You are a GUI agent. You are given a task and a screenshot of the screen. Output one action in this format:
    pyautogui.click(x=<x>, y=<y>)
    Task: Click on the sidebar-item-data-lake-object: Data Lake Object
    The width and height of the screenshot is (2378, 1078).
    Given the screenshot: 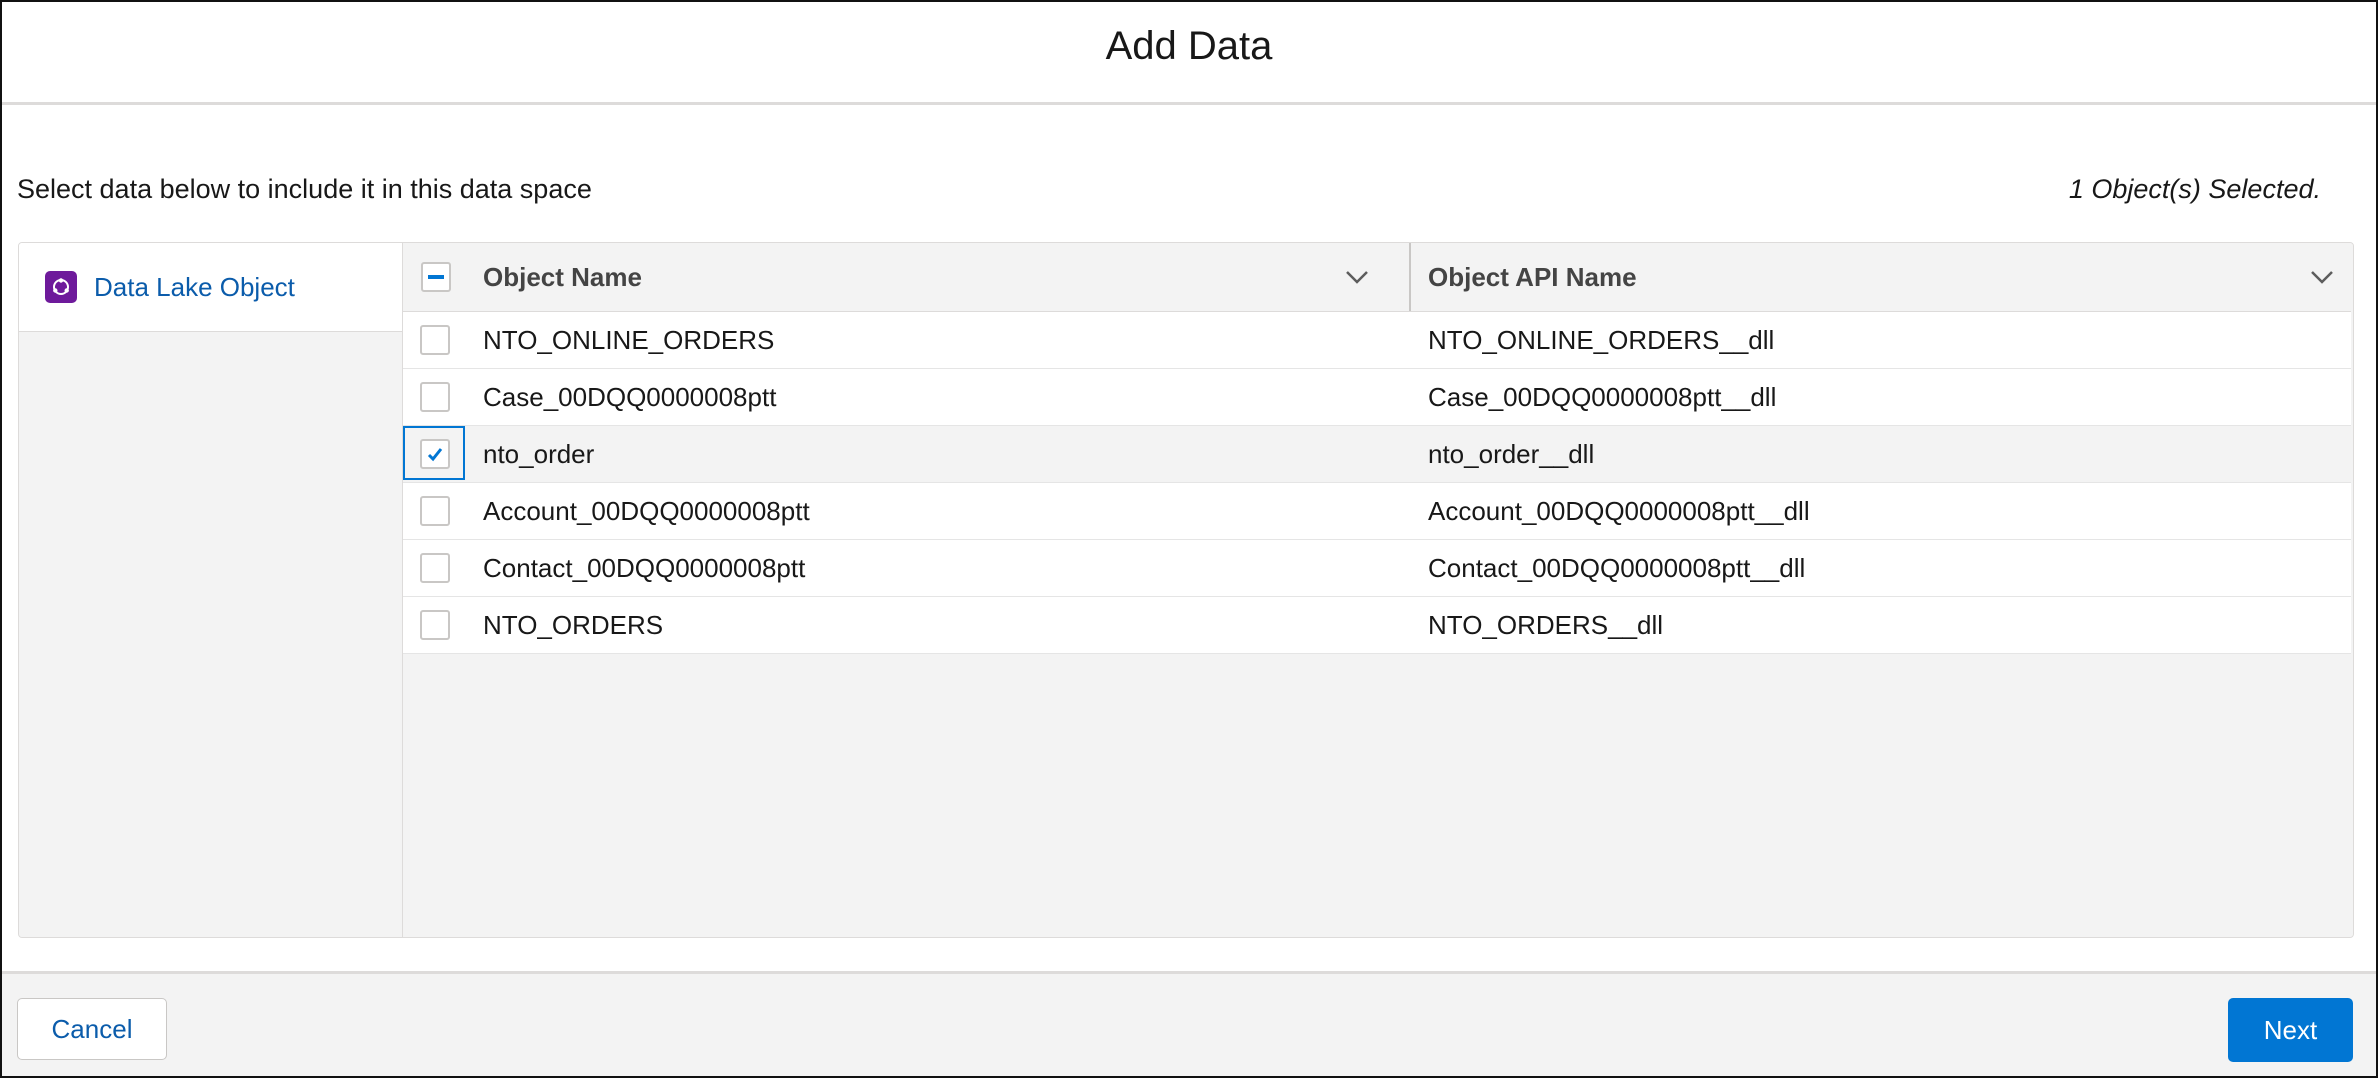 What is the action you would take?
    pyautogui.click(x=210, y=287)
    